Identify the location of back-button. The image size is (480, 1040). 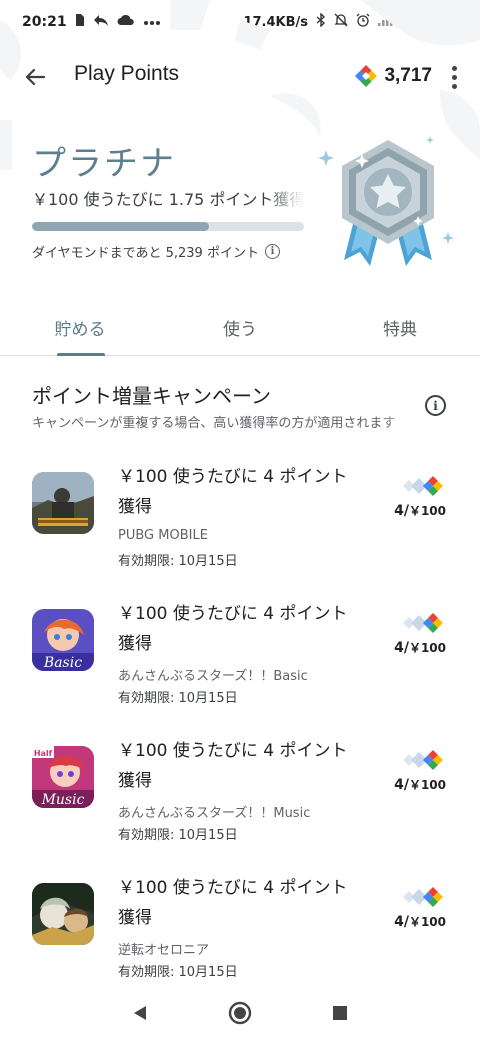
(35, 77).